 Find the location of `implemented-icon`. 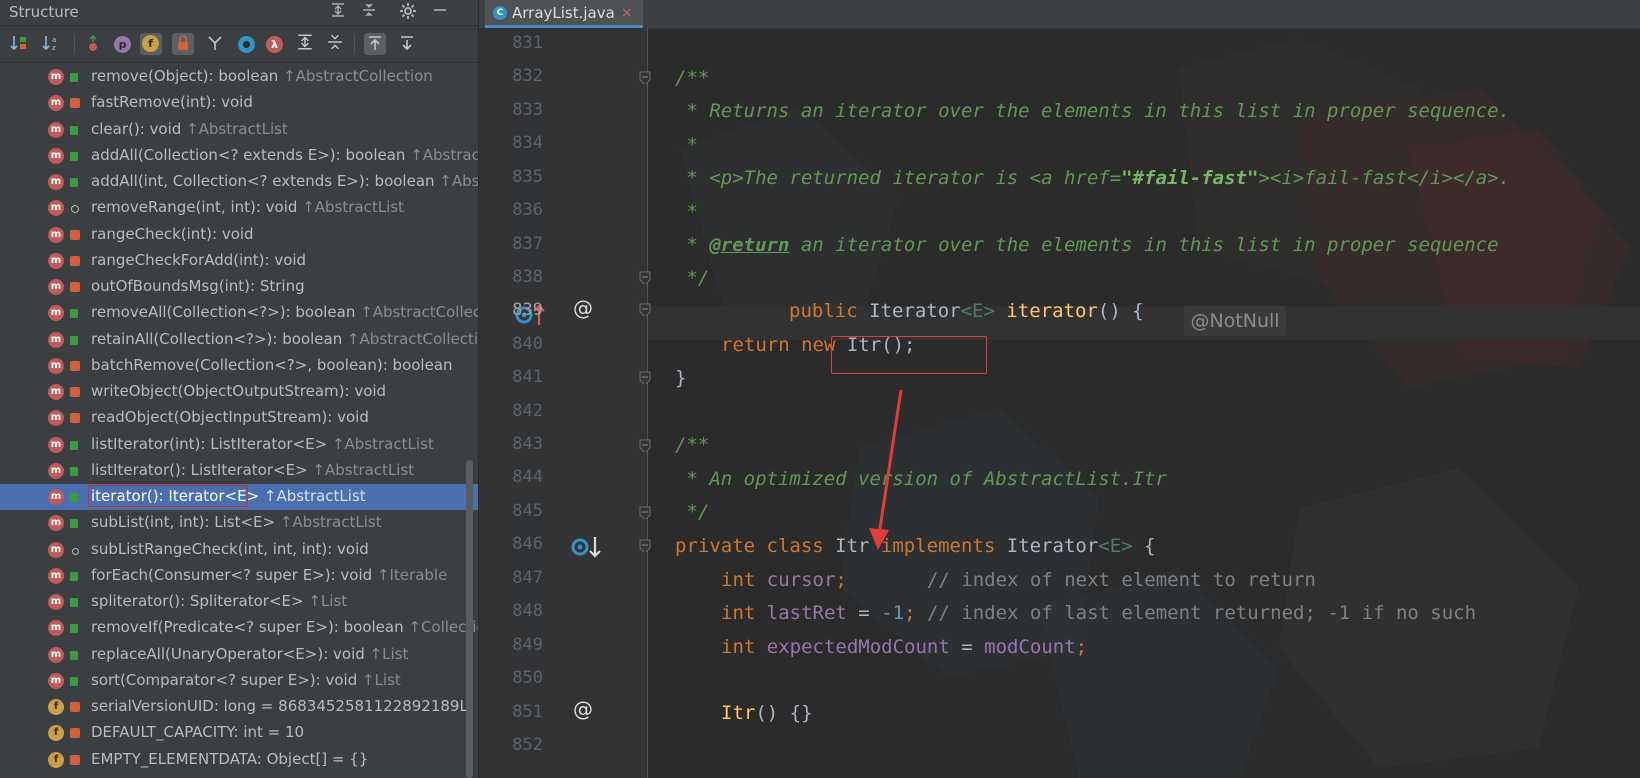

implemented-icon is located at coordinates (587, 549).